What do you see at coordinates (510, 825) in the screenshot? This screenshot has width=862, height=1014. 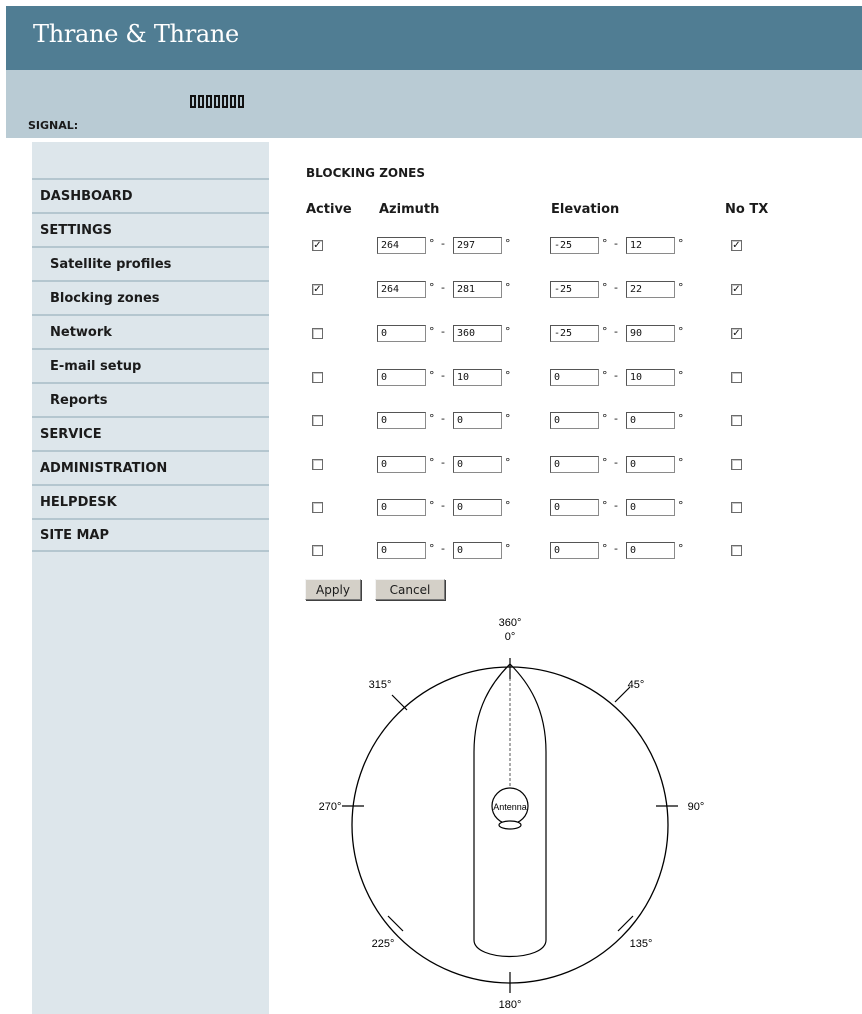 I see `antenna-base-icon` at bounding box center [510, 825].